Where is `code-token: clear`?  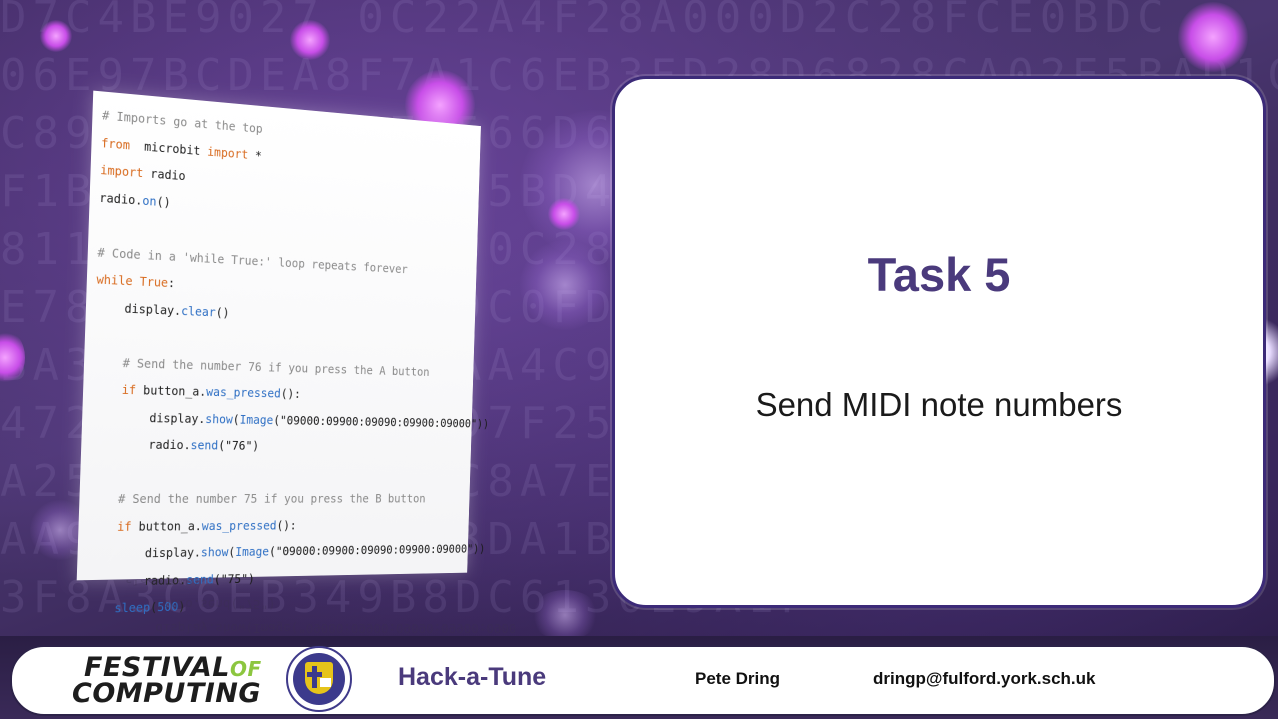
code-token: clear is located at coordinates (198, 310).